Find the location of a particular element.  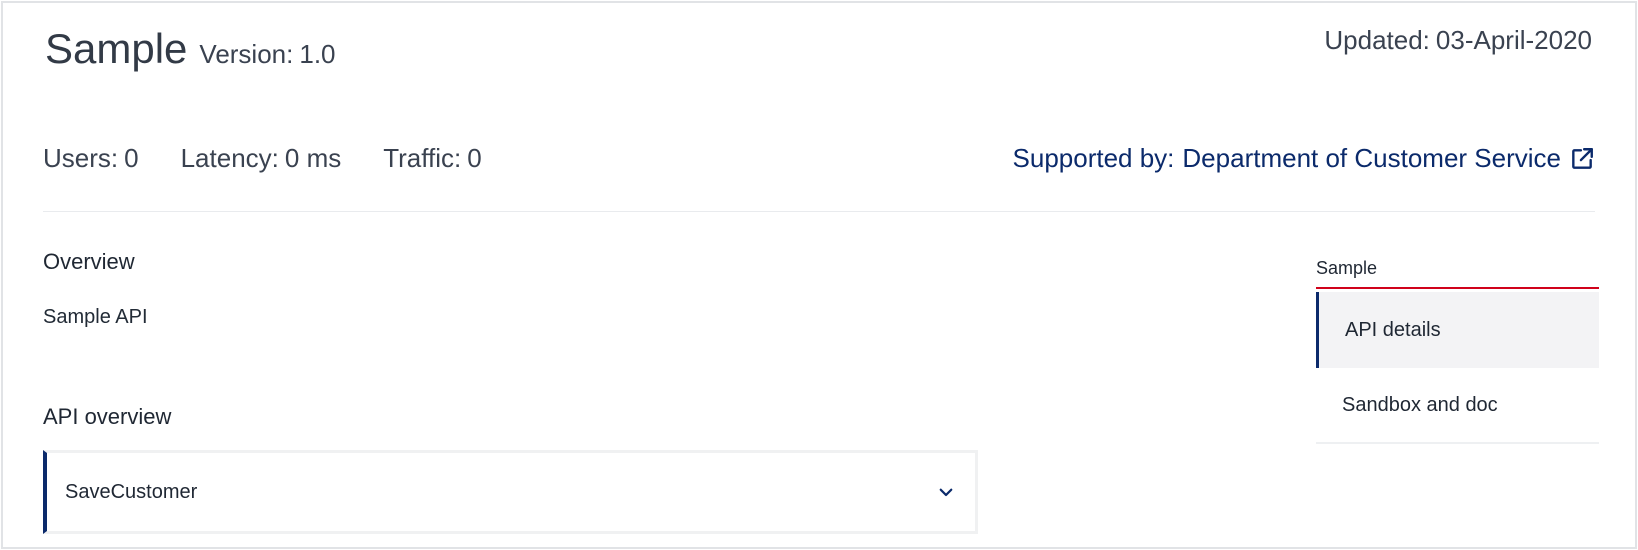

side-nav: Sample API details Sandbox and doc is located at coordinates (1457, 351).